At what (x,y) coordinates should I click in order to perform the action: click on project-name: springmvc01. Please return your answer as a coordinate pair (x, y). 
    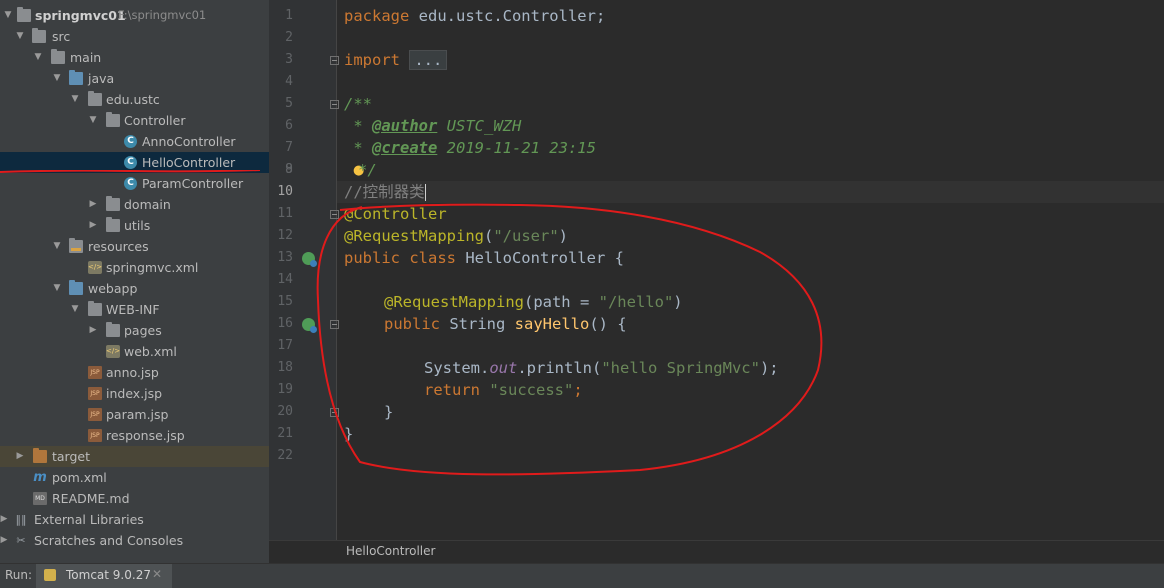
    Looking at the image, I should click on (80, 15).